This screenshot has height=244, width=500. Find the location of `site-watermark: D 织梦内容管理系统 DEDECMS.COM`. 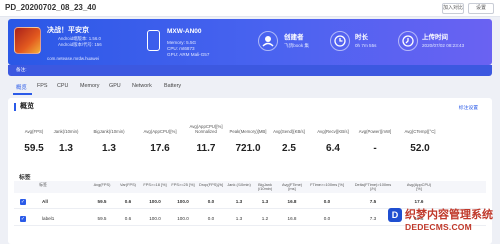

site-watermark: D 织梦内容管理系统 DEDECMS.COM is located at coordinates (443, 223).